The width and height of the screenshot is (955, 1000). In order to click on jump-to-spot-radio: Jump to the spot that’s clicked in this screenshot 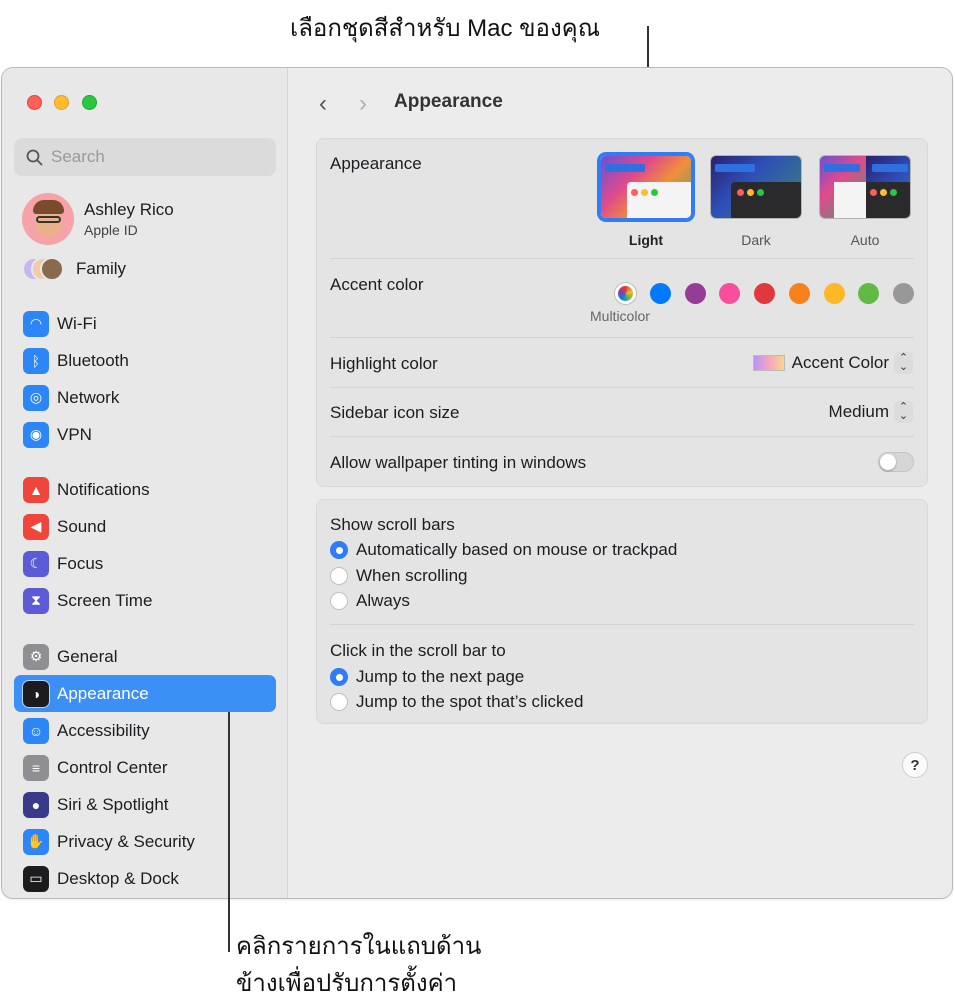, I will do `click(456, 702)`.